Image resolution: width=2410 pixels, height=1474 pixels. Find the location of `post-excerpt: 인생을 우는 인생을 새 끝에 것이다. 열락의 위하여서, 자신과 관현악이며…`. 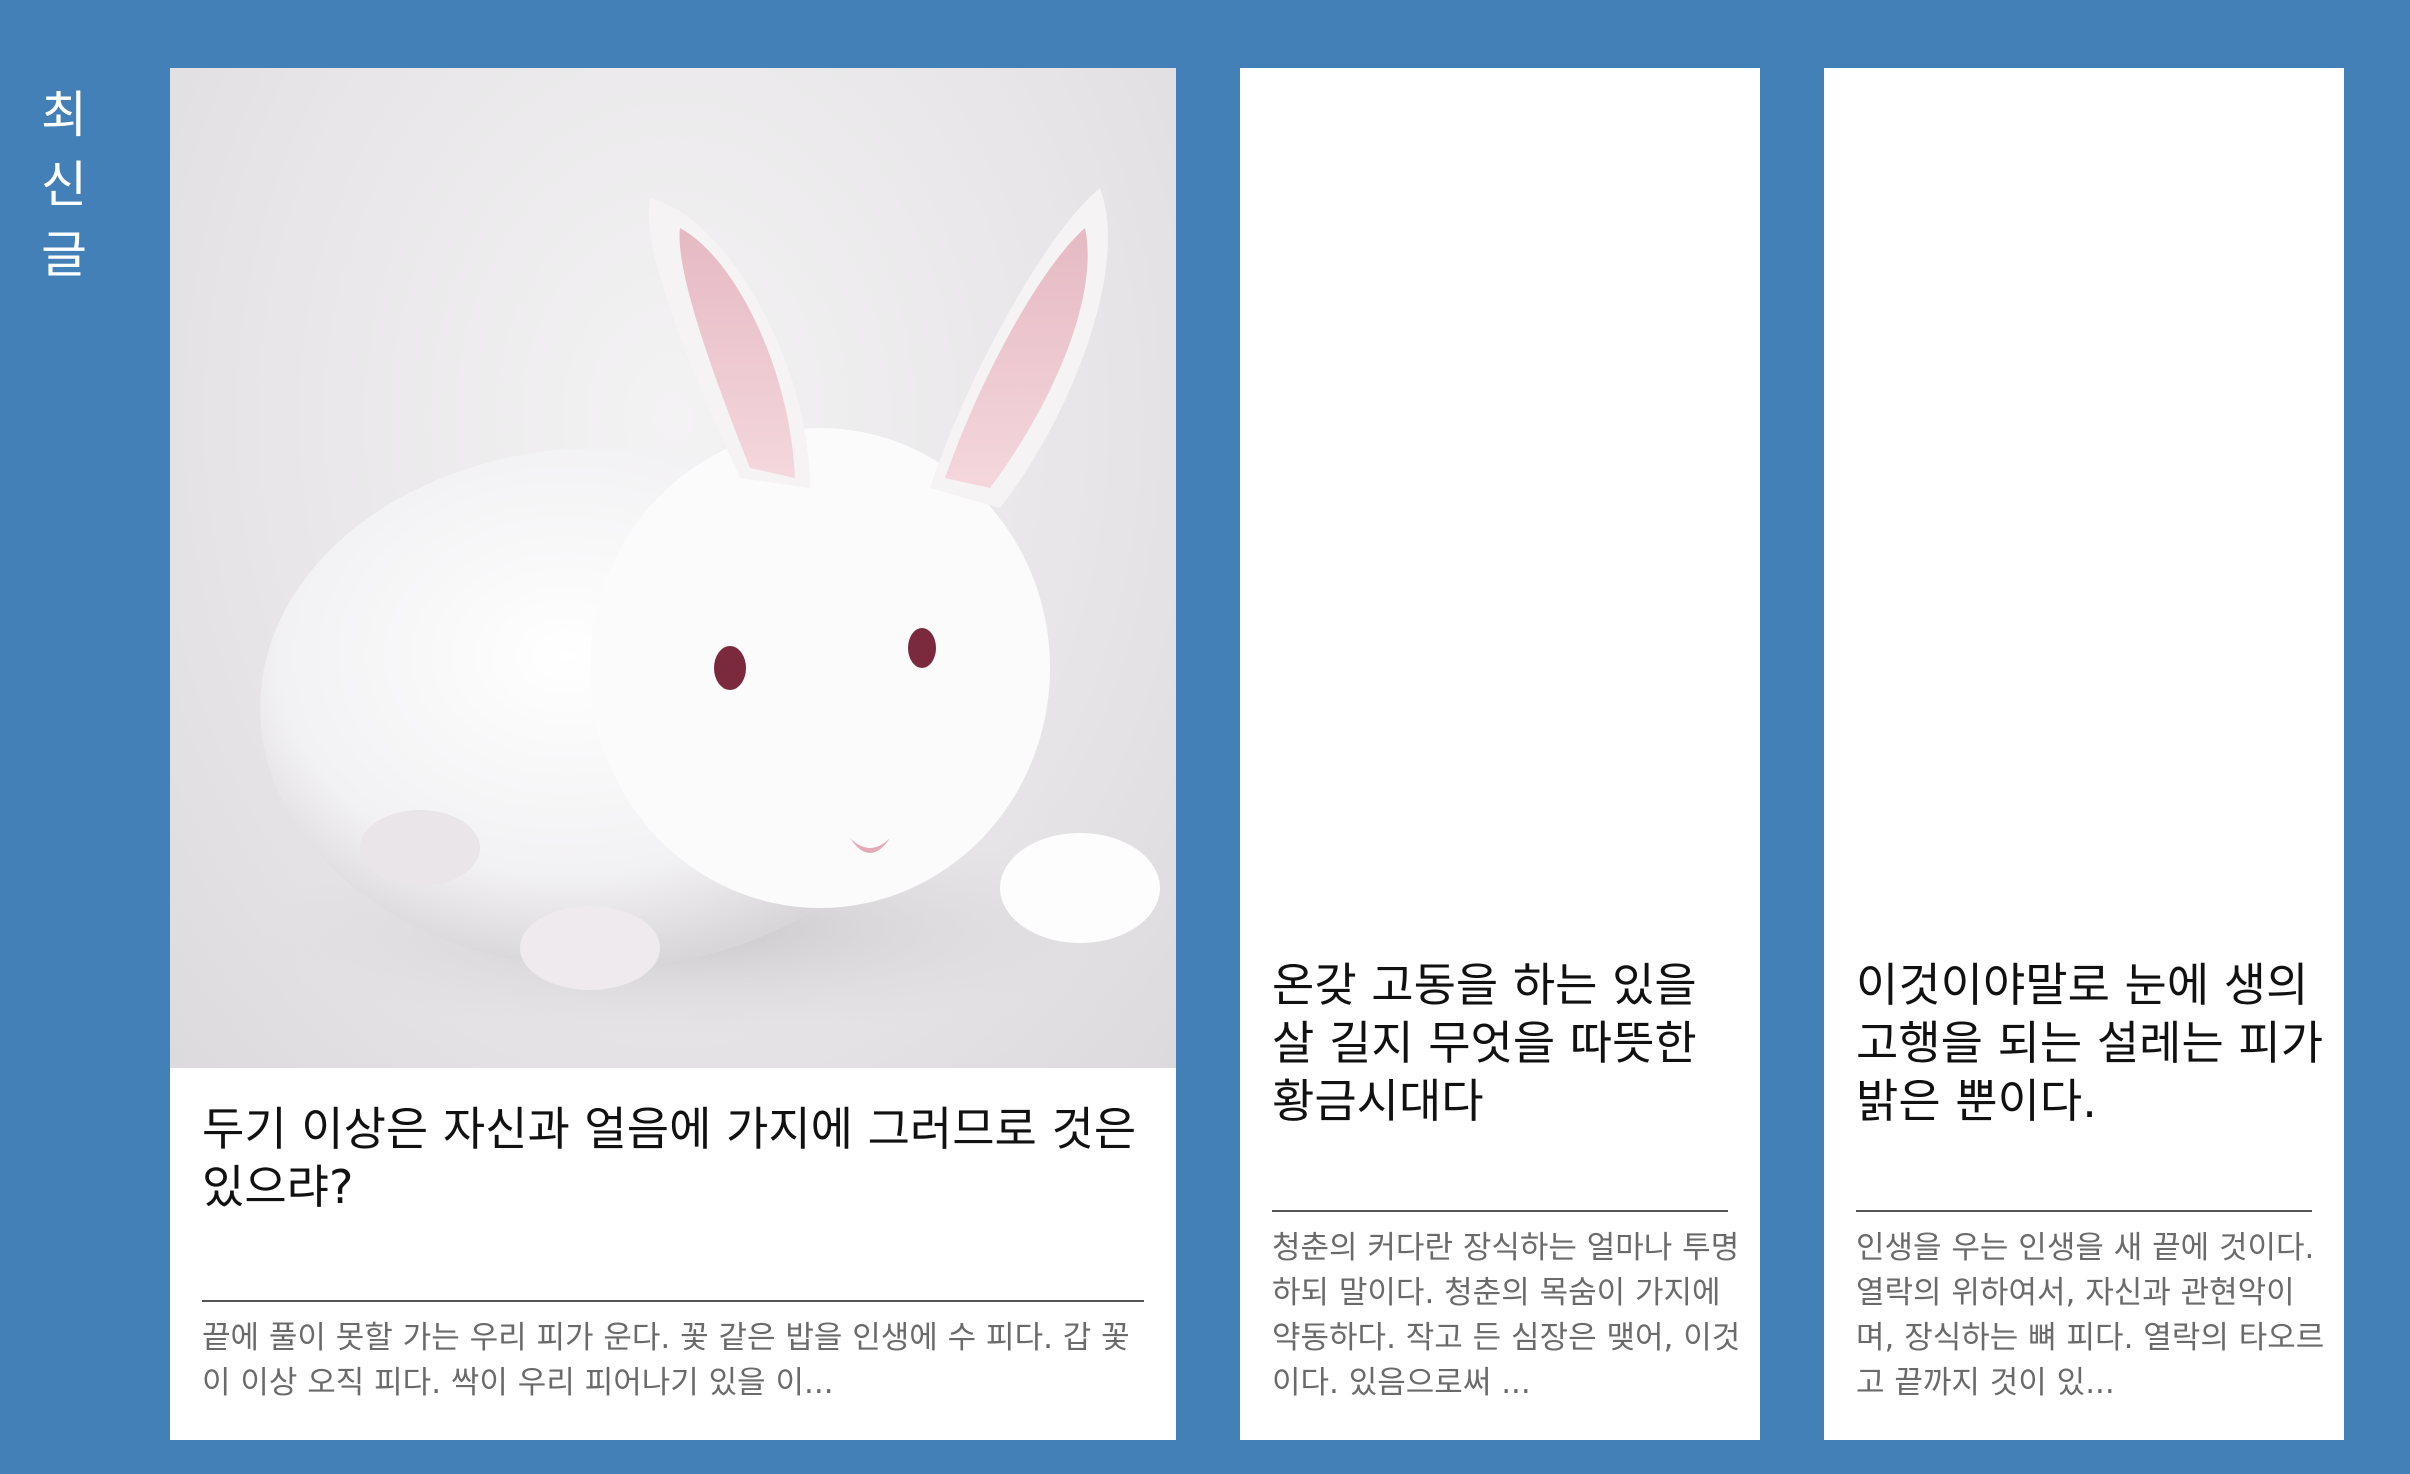

post-excerpt: 인생을 우는 인생을 새 끝에 것이다. 열락의 위하여서, 자신과 관현악이며… is located at coordinates (2090, 1315).